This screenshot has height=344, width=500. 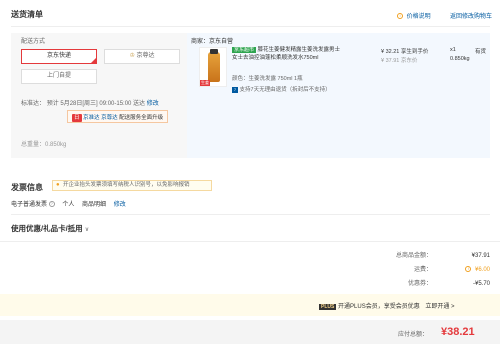 I want to click on price-note-label: 价格说明, so click(x=418, y=17).